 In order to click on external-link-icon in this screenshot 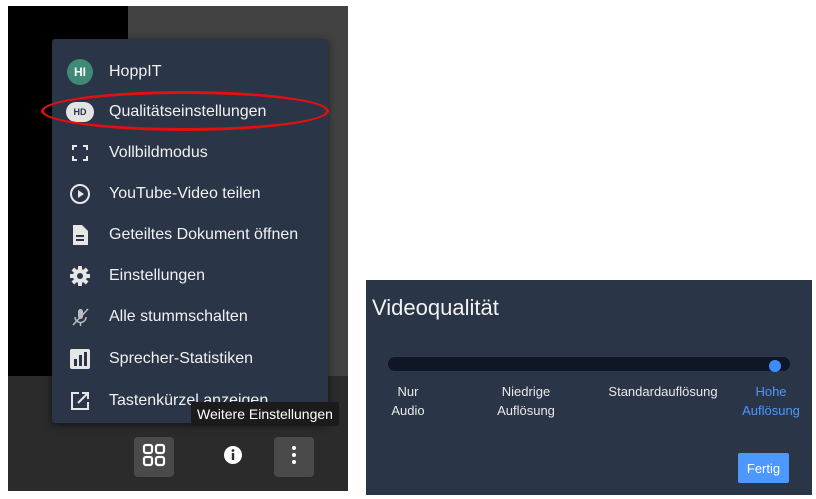, I will do `click(80, 401)`.